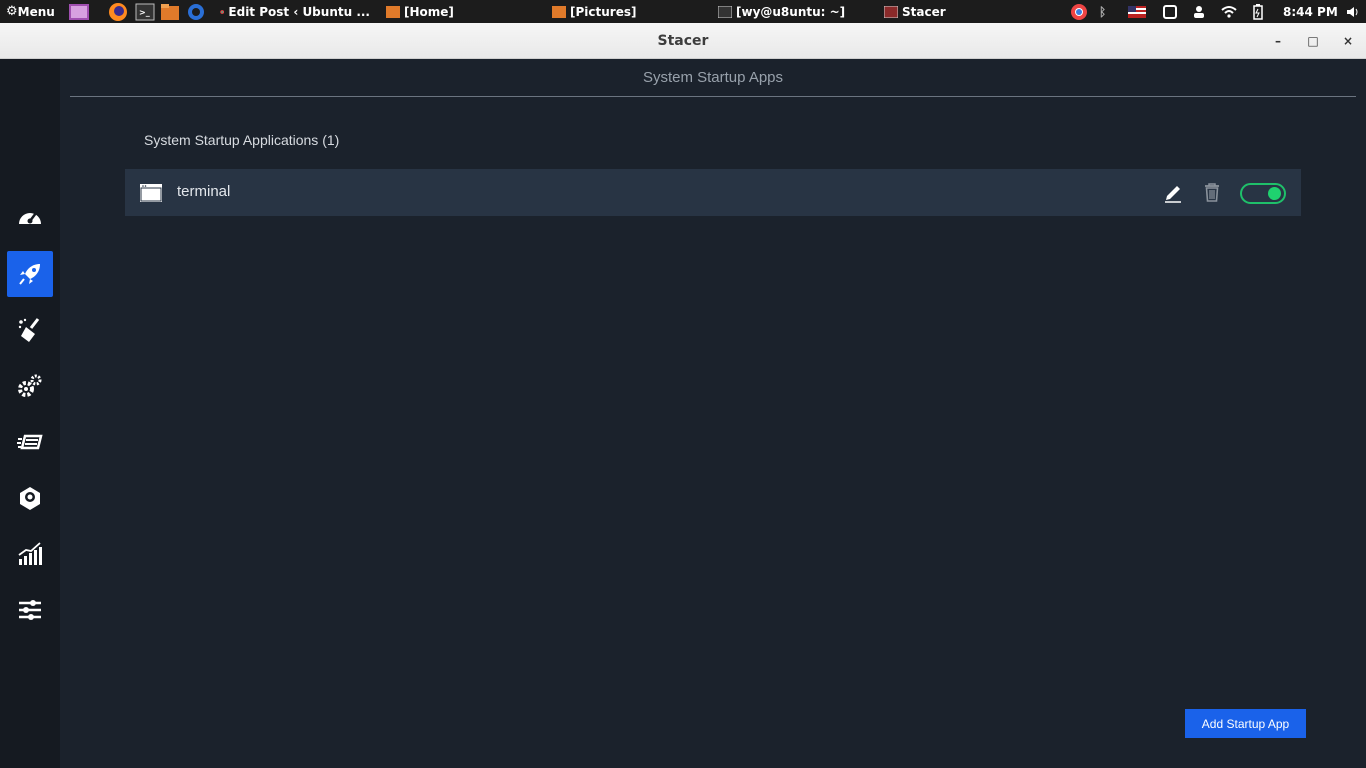  I want to click on startup-toggle, so click(1263, 193).